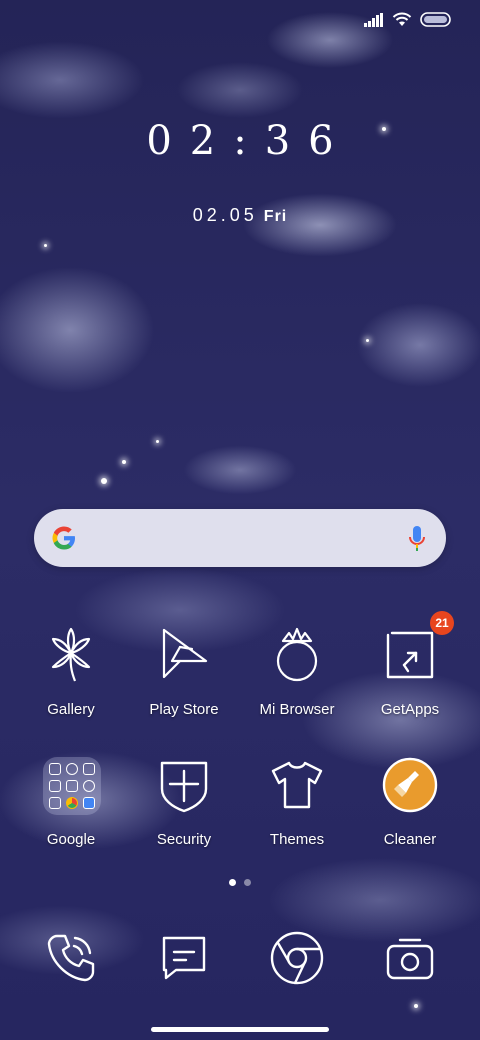  I want to click on dock-chrome, so click(297, 958).